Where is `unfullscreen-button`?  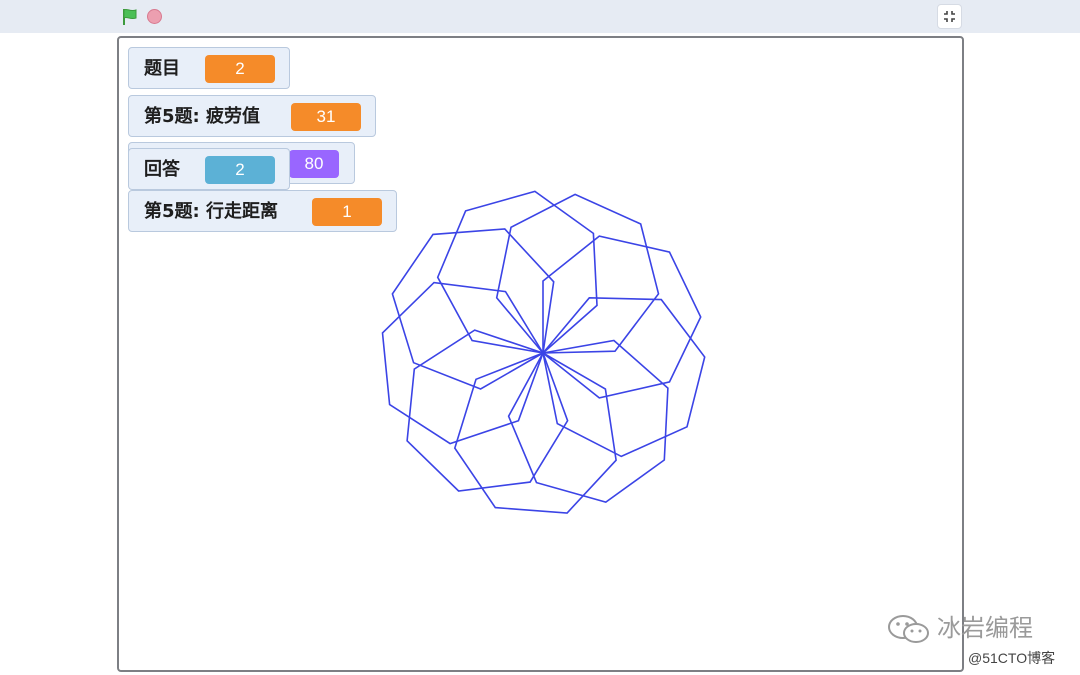 unfullscreen-button is located at coordinates (949, 16).